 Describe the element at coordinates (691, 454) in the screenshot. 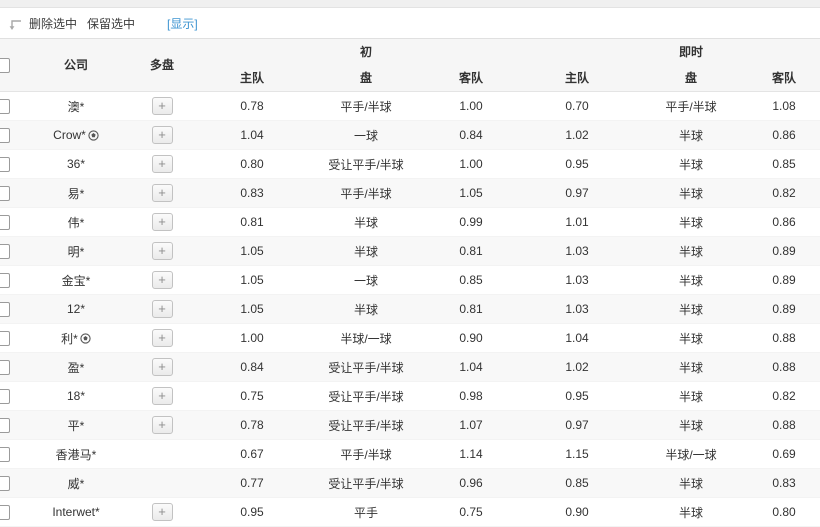

I see `live-handicap: 半球/一球` at that location.